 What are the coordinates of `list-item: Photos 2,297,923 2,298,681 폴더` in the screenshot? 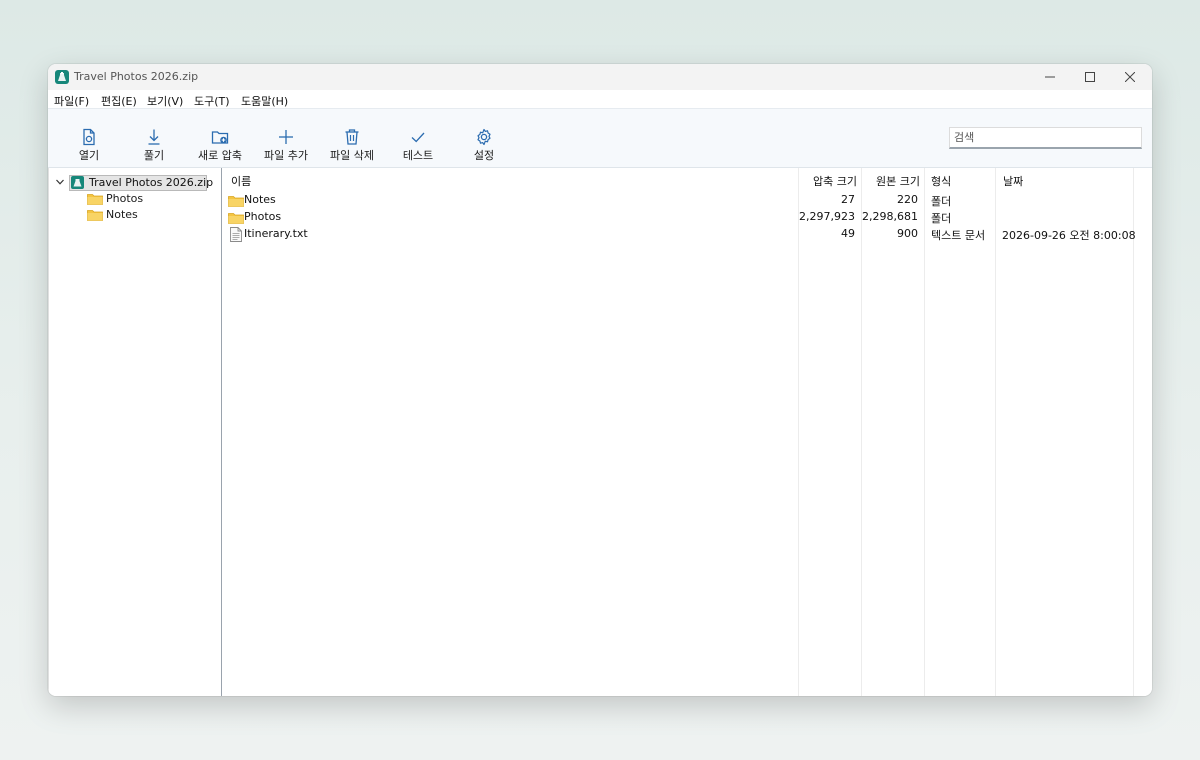 It's located at (687, 217).